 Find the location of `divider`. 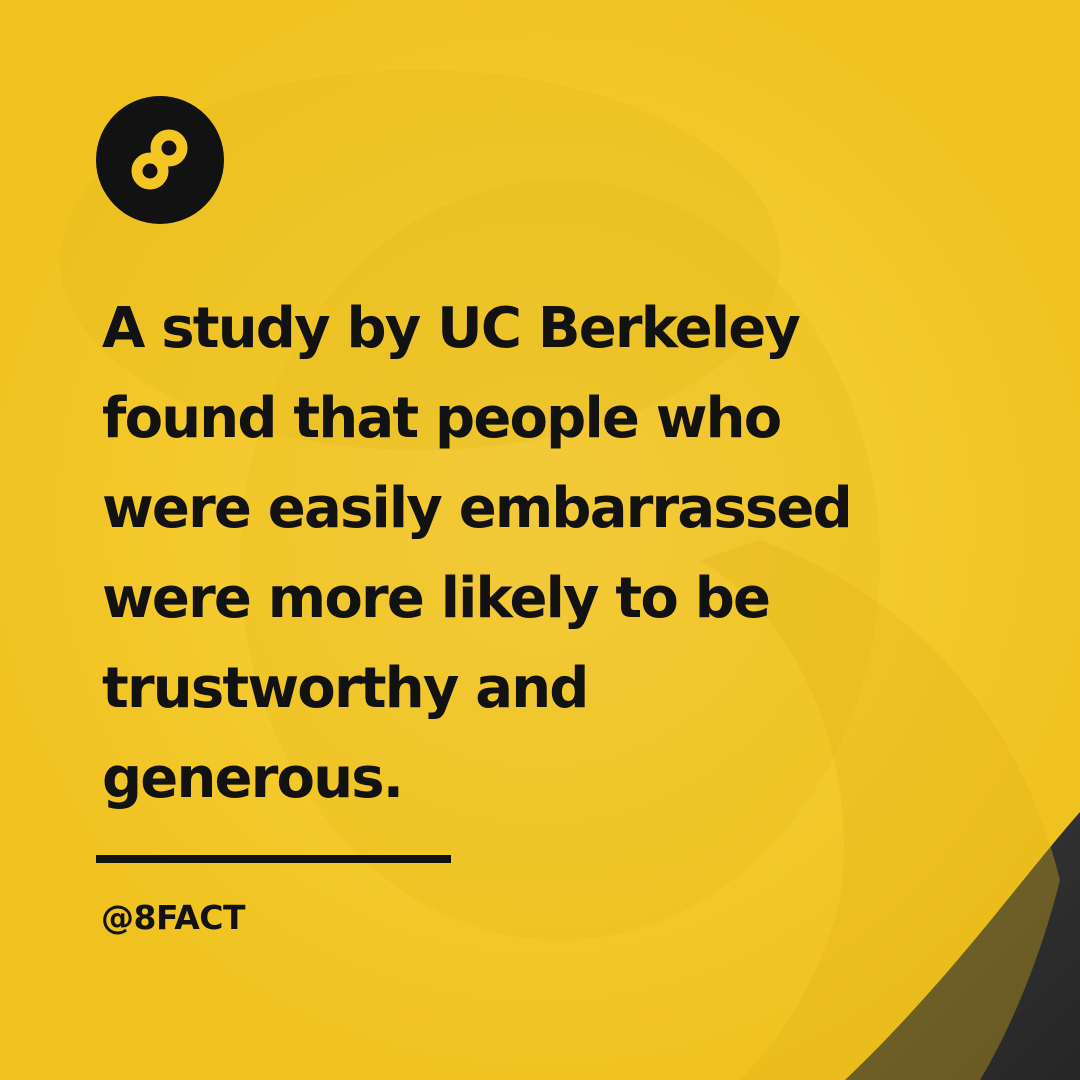

divider is located at coordinates (273, 859).